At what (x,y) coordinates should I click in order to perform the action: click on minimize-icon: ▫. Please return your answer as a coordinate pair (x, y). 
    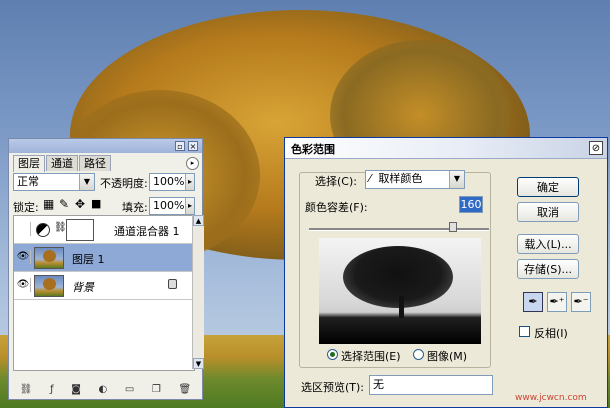
    Looking at the image, I should click on (180, 146).